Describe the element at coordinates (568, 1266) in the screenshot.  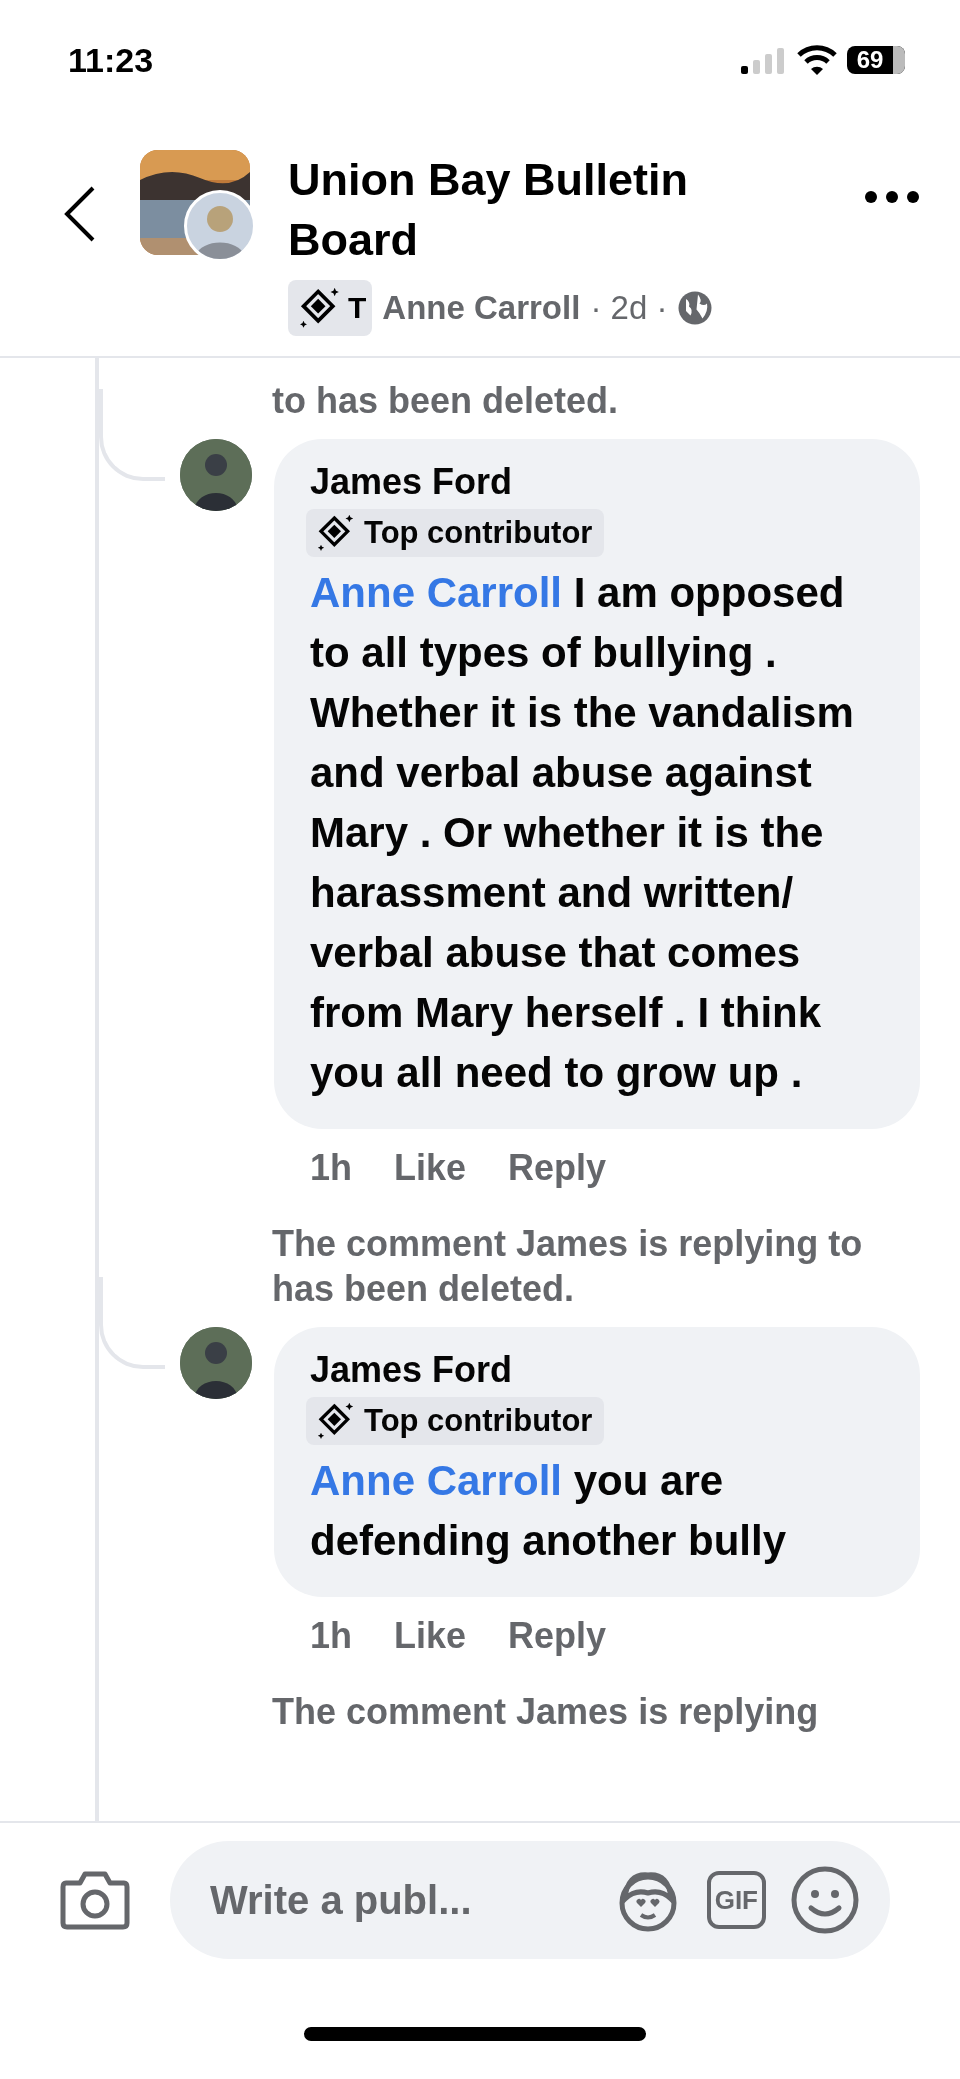
I see `deleted-comment-notice: The comment James is replying to has been deleted.` at that location.